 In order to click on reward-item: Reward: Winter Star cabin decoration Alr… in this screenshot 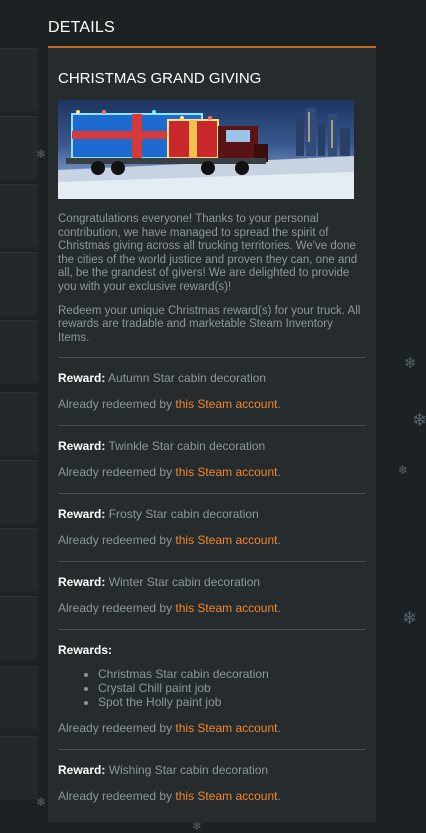, I will do `click(169, 595)`.